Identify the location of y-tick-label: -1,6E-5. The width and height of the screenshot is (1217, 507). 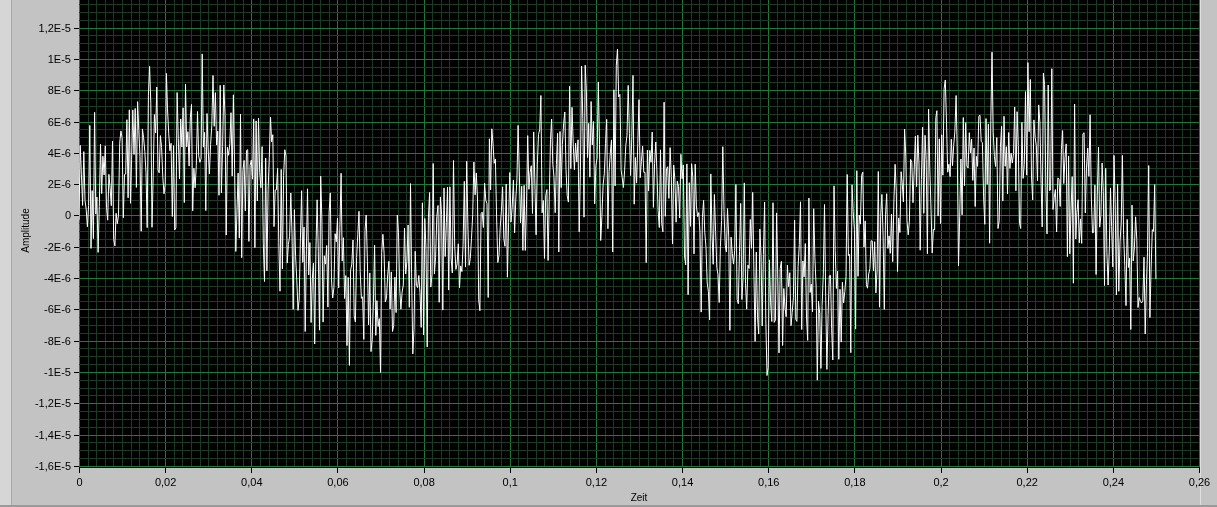
(52, 465).